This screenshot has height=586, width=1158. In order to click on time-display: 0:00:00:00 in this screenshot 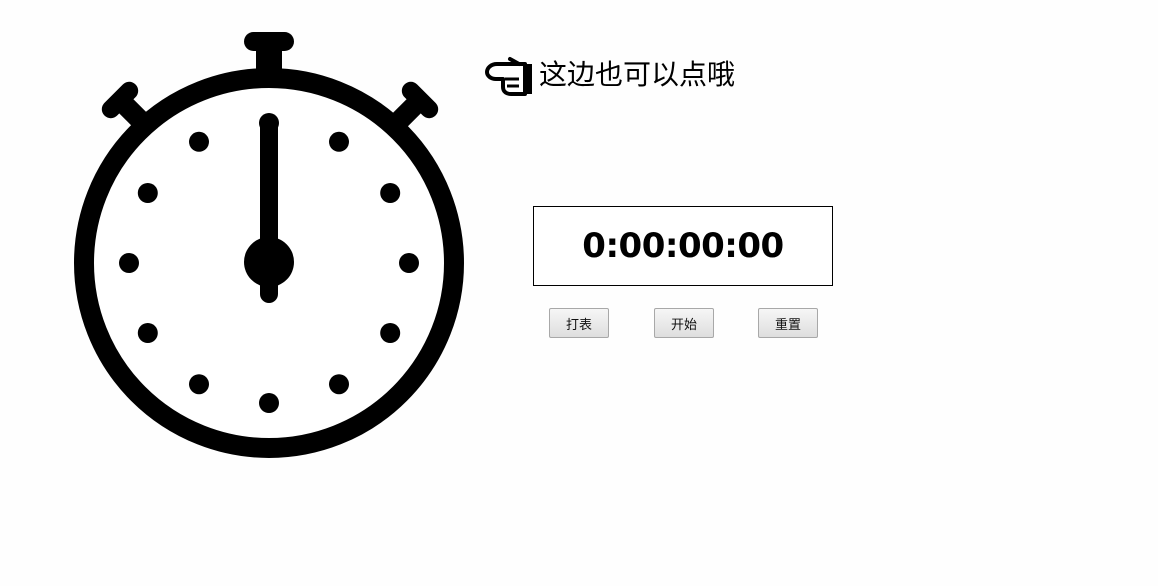, I will do `click(683, 246)`.